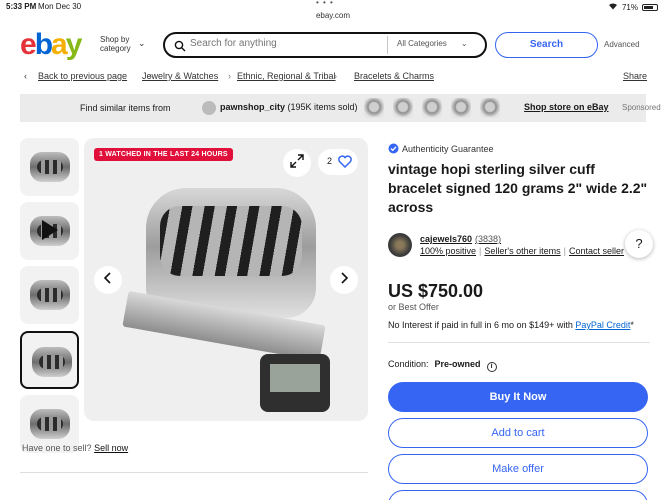 The height and width of the screenshot is (500, 666). What do you see at coordinates (650, 7) in the screenshot?
I see `battery-icon` at bounding box center [650, 7].